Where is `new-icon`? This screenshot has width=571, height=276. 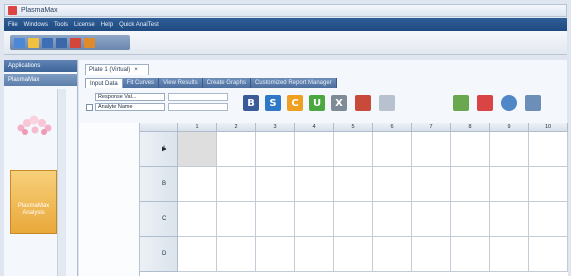
new-icon is located at coordinates (19, 42).